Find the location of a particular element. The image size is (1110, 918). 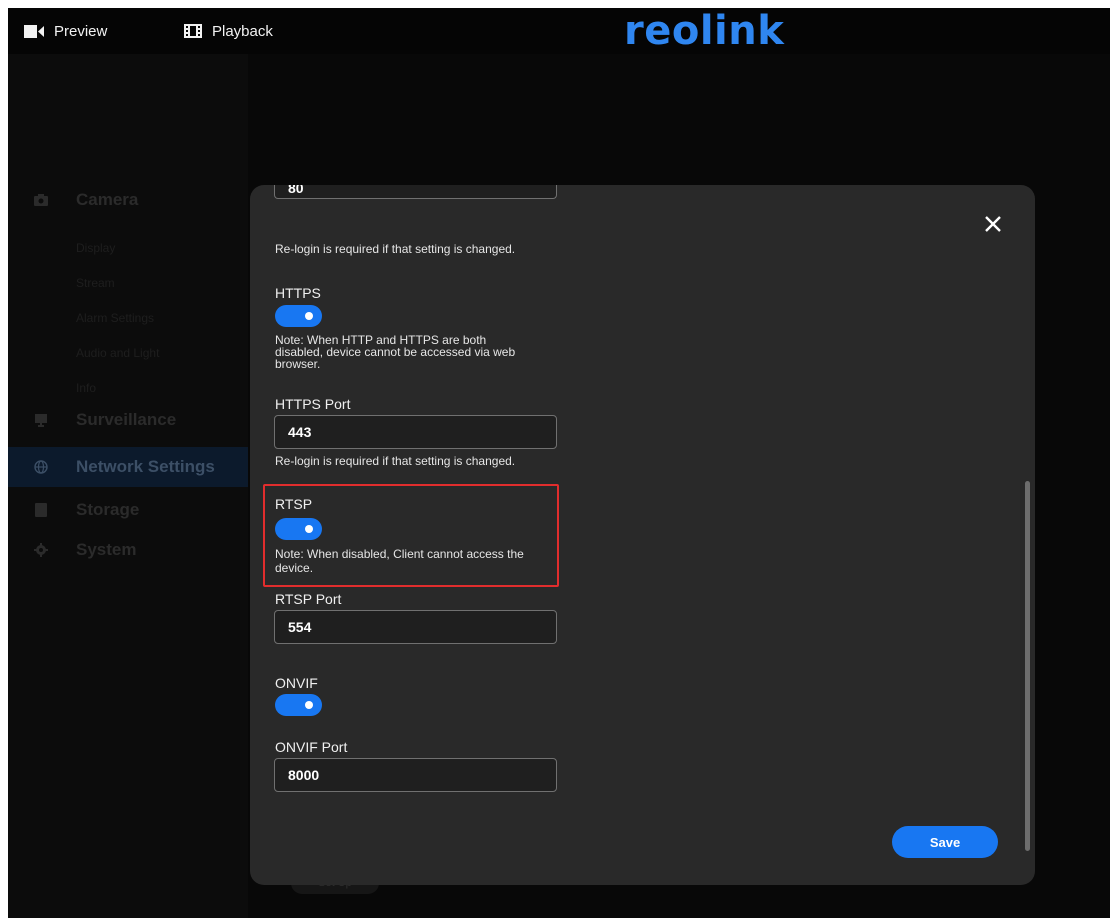

rtsp-label: RTSP is located at coordinates (294, 504).